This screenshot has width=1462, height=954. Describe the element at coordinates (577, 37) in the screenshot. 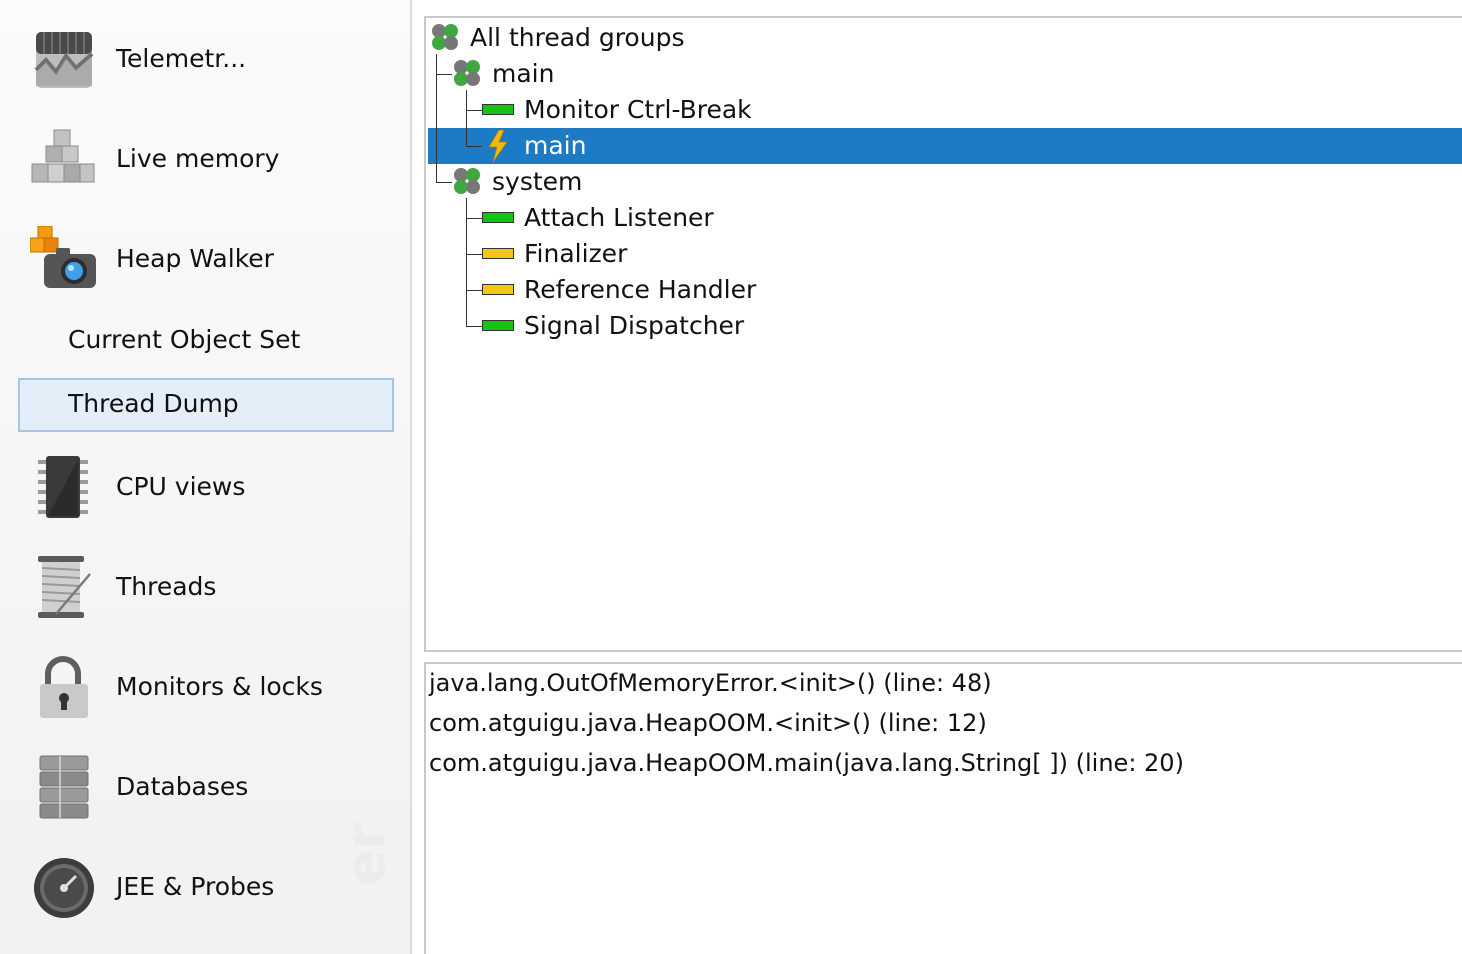

I see `tree-node-label: All thread groups` at that location.